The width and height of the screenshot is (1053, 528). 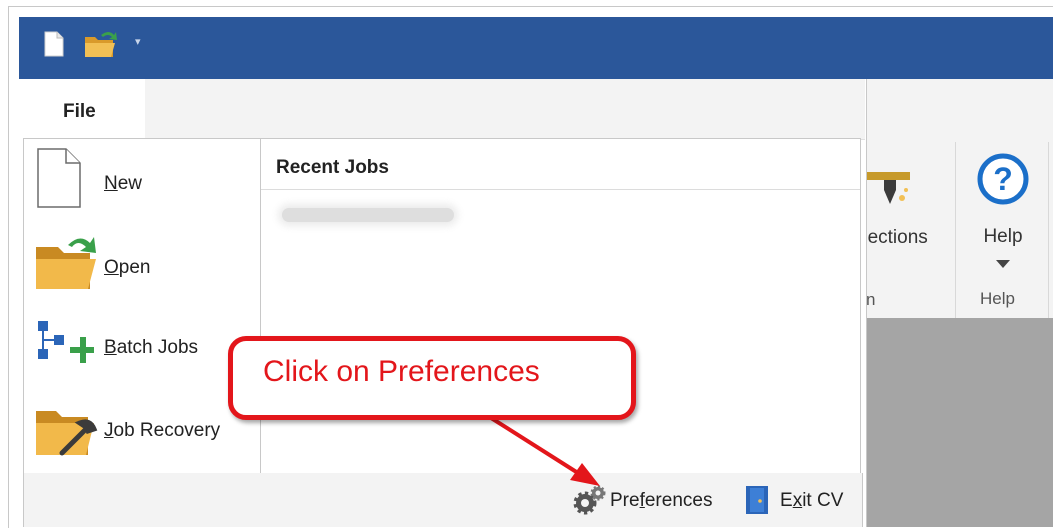 I want to click on callout-box: Click on Preferences, so click(x=432, y=378).